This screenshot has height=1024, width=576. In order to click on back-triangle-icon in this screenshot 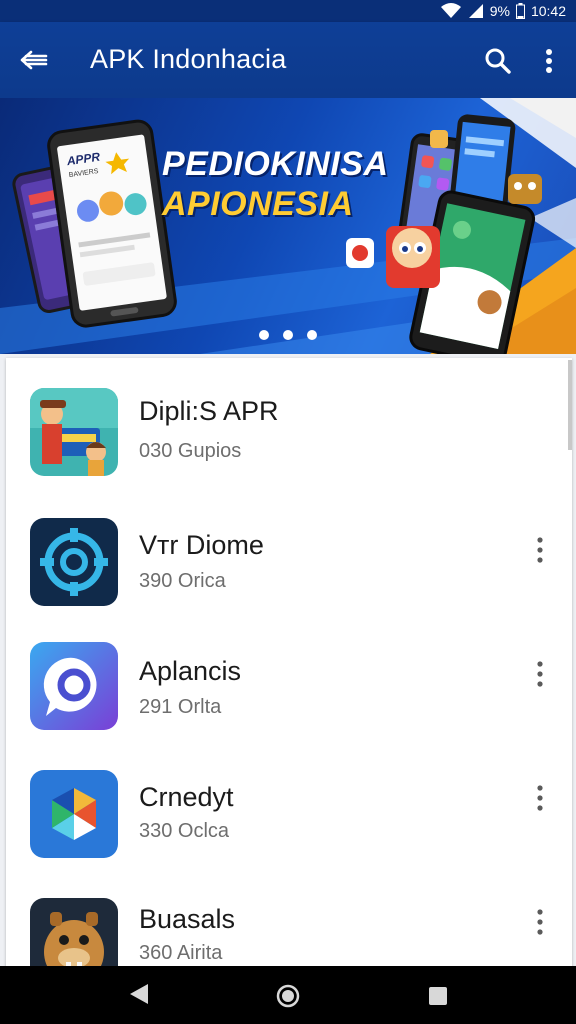, I will do `click(139, 994)`.